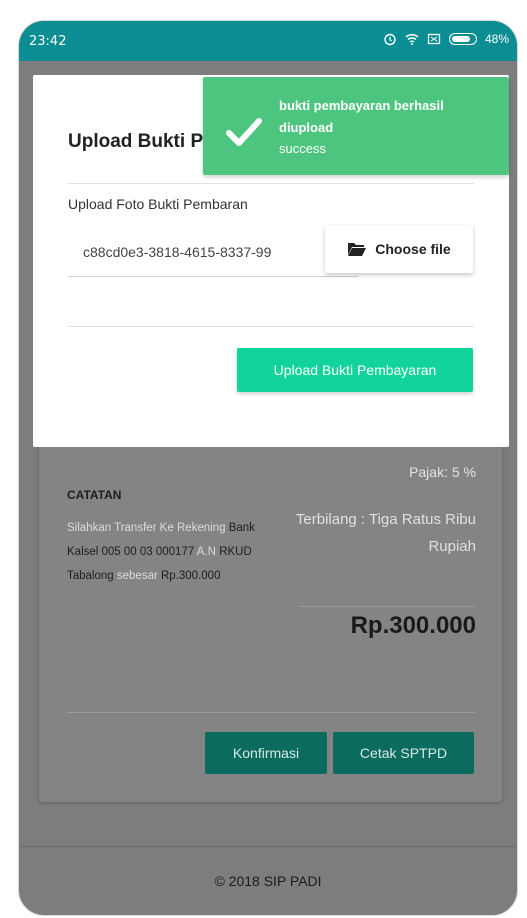  Describe the element at coordinates (357, 249) in the screenshot. I see `folder-open-icon` at that location.